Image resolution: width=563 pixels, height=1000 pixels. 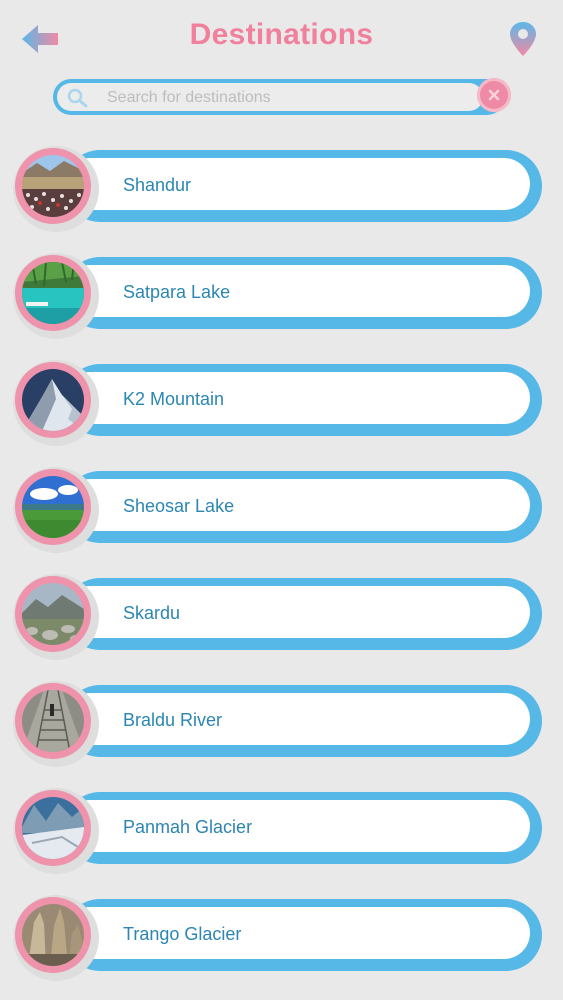 What do you see at coordinates (53, 186) in the screenshot?
I see `crowd-festival-photo` at bounding box center [53, 186].